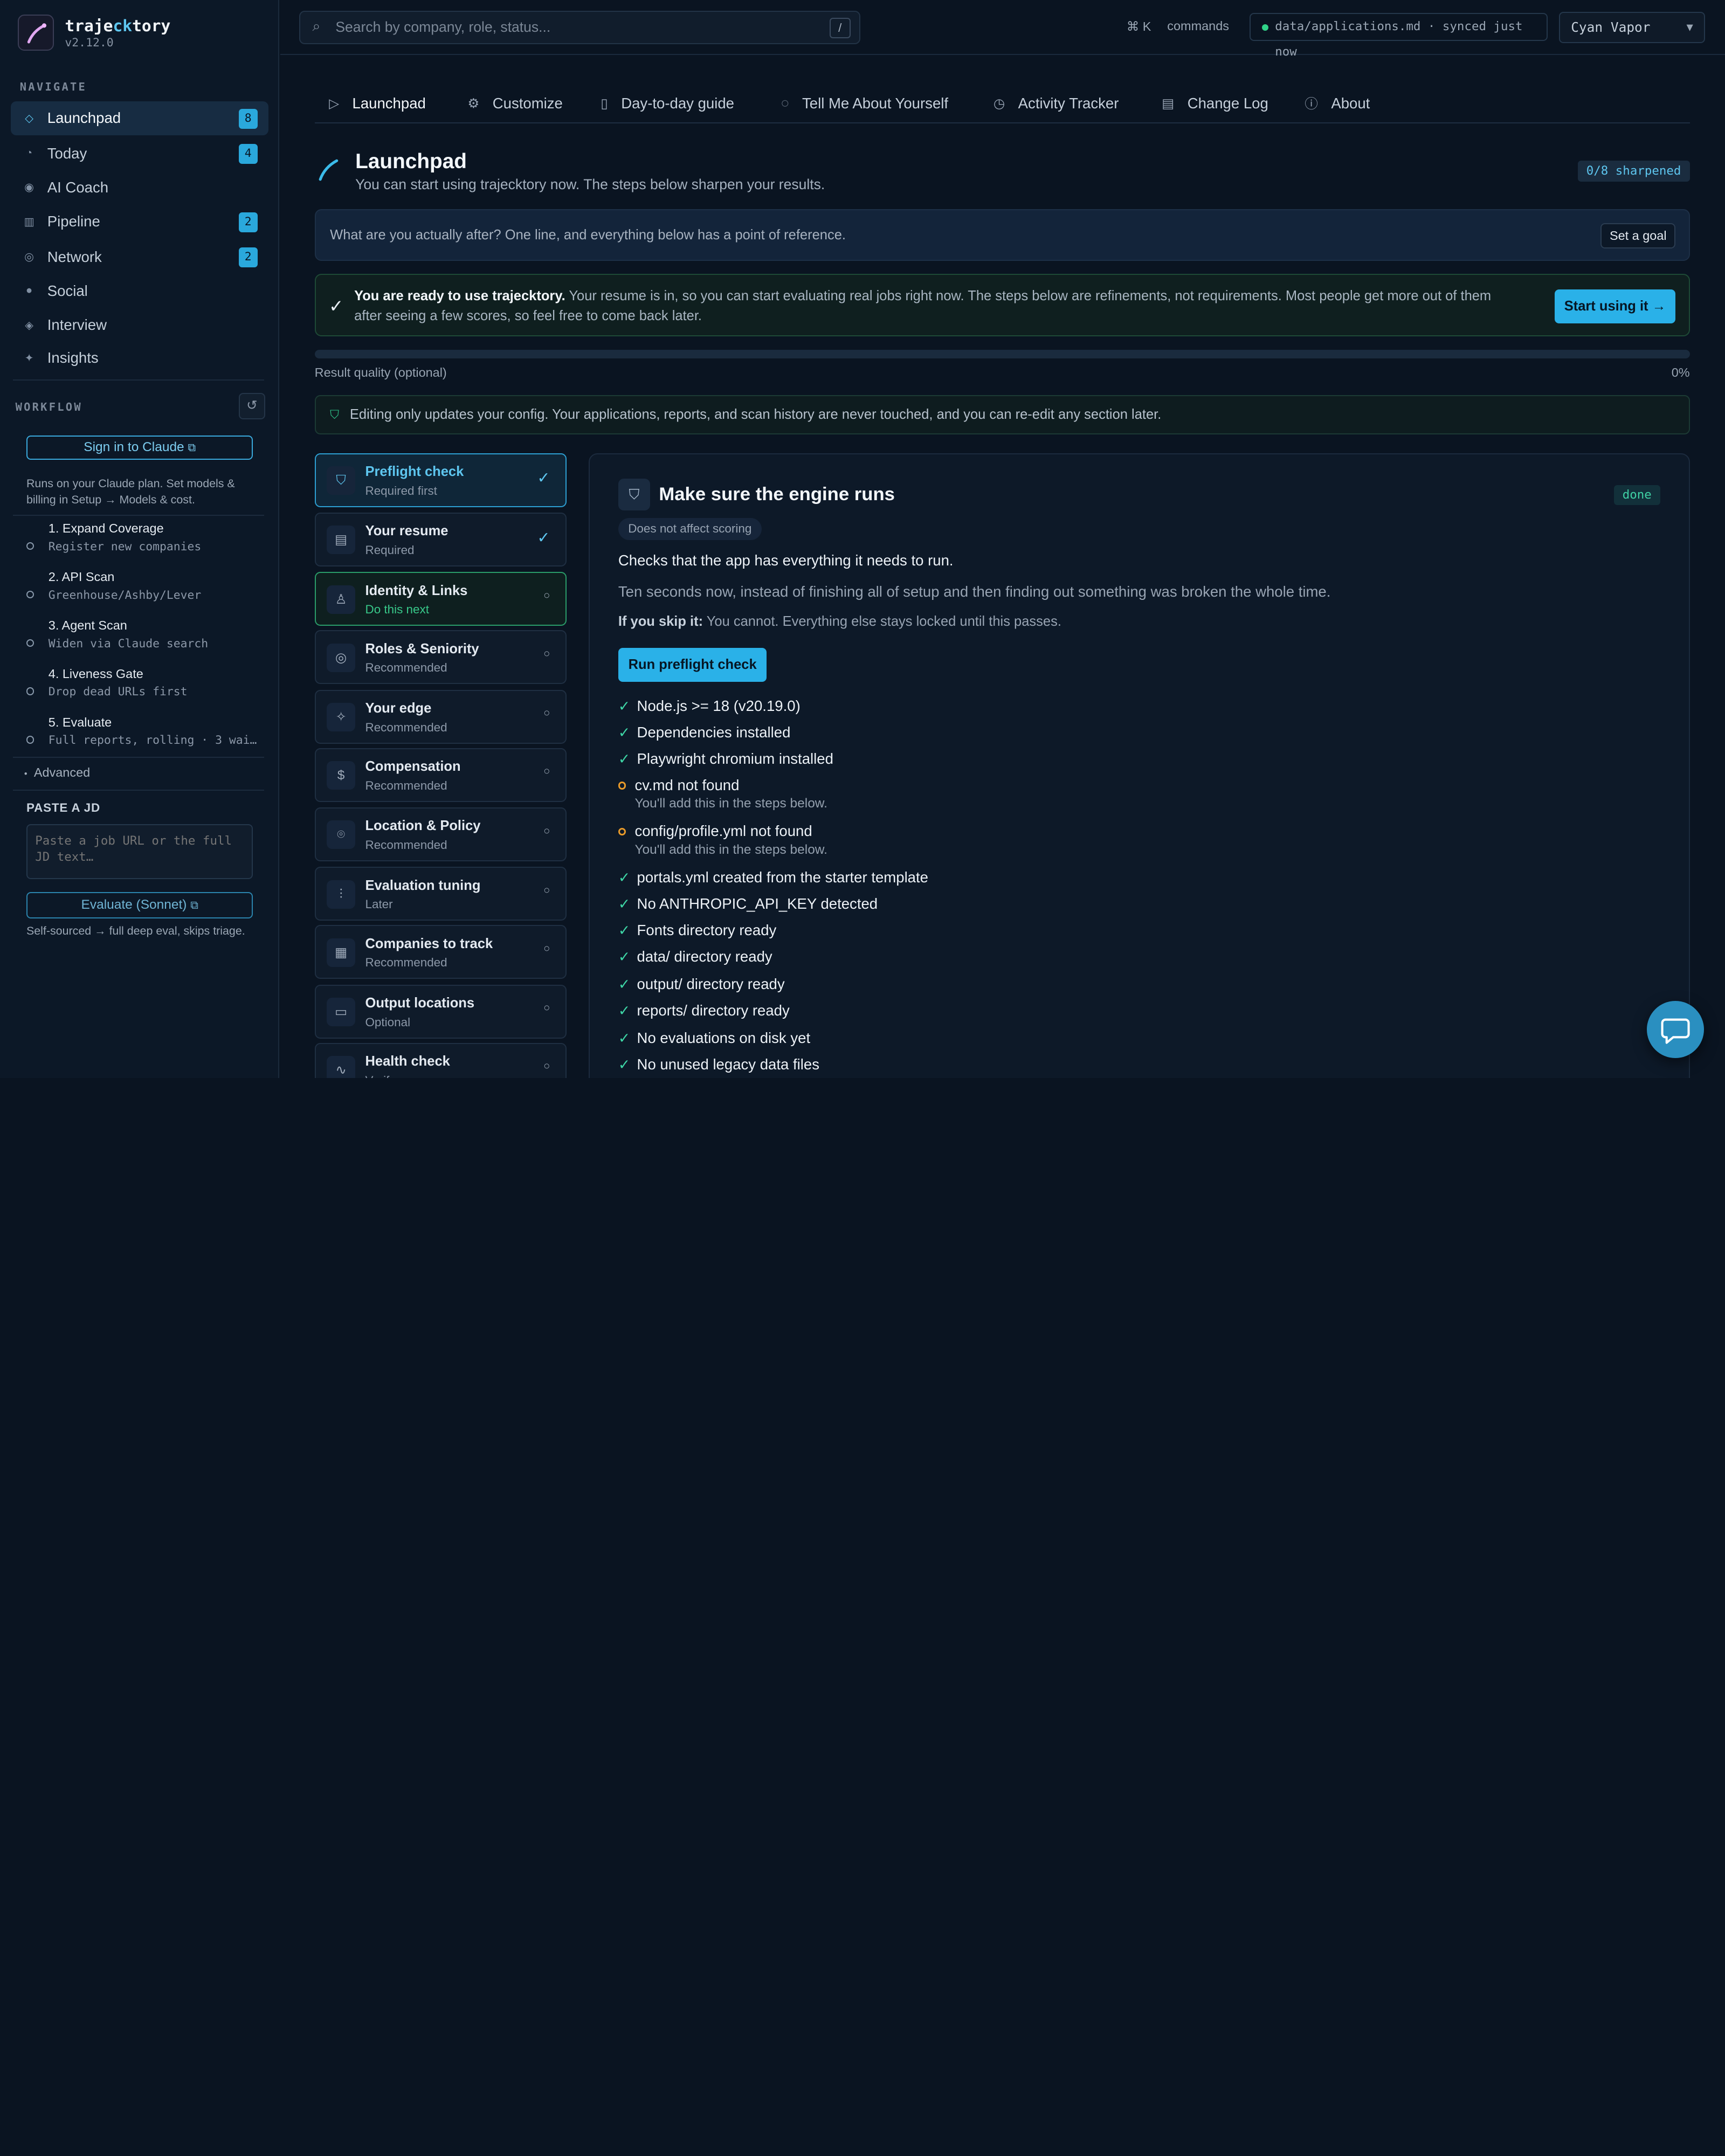  I want to click on info-icon: ⓘ, so click(1311, 104).